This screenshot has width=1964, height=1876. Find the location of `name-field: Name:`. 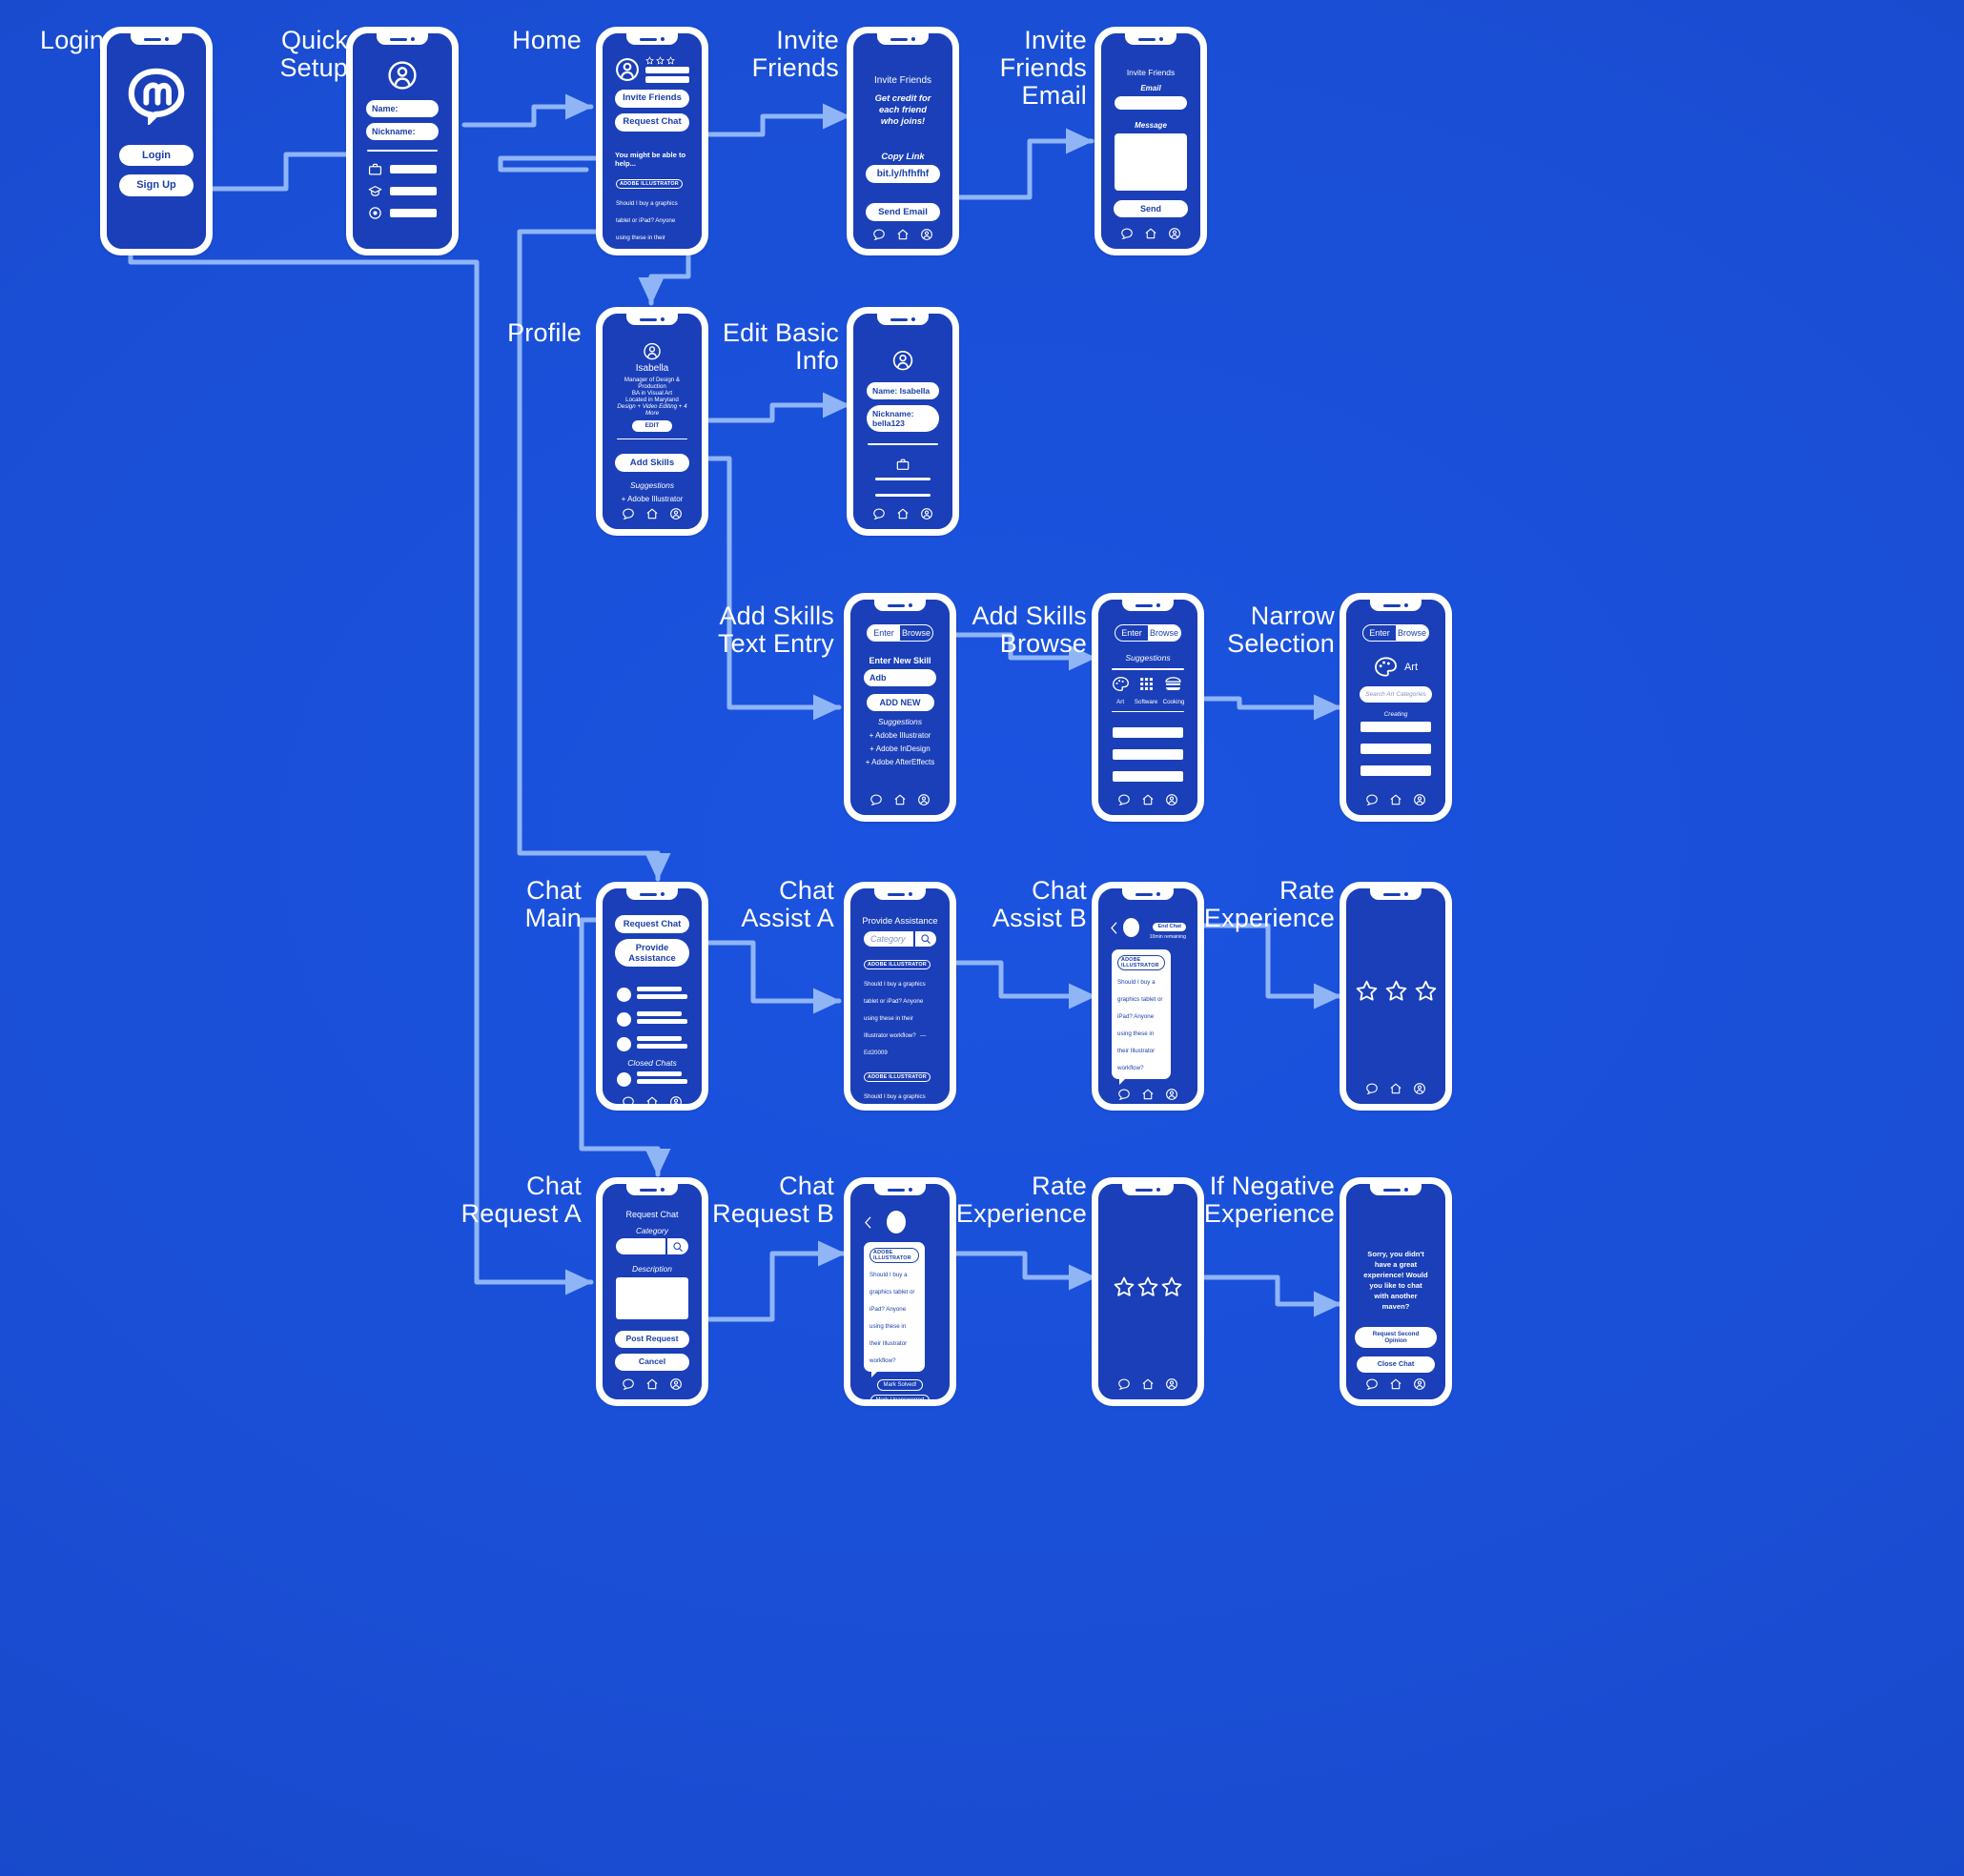

name-field: Name: is located at coordinates (403, 108).